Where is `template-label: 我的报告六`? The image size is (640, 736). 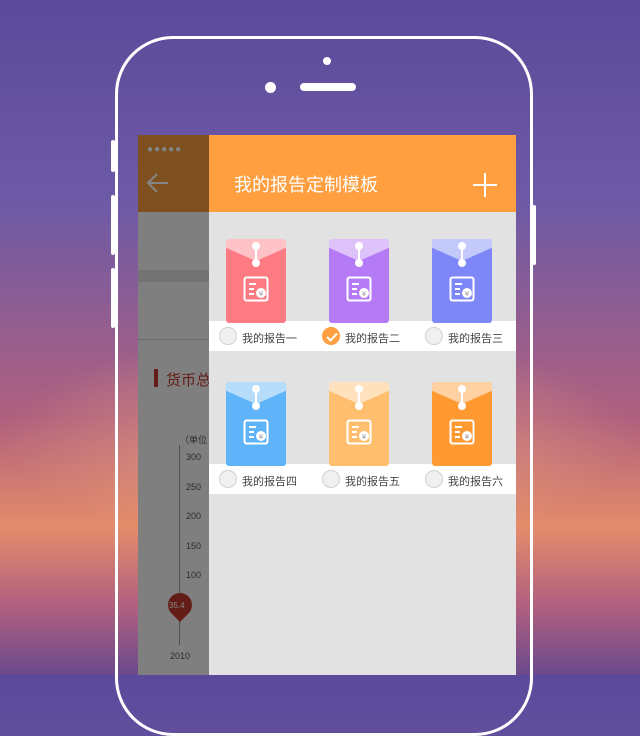 template-label: 我的报告六 is located at coordinates (475, 481).